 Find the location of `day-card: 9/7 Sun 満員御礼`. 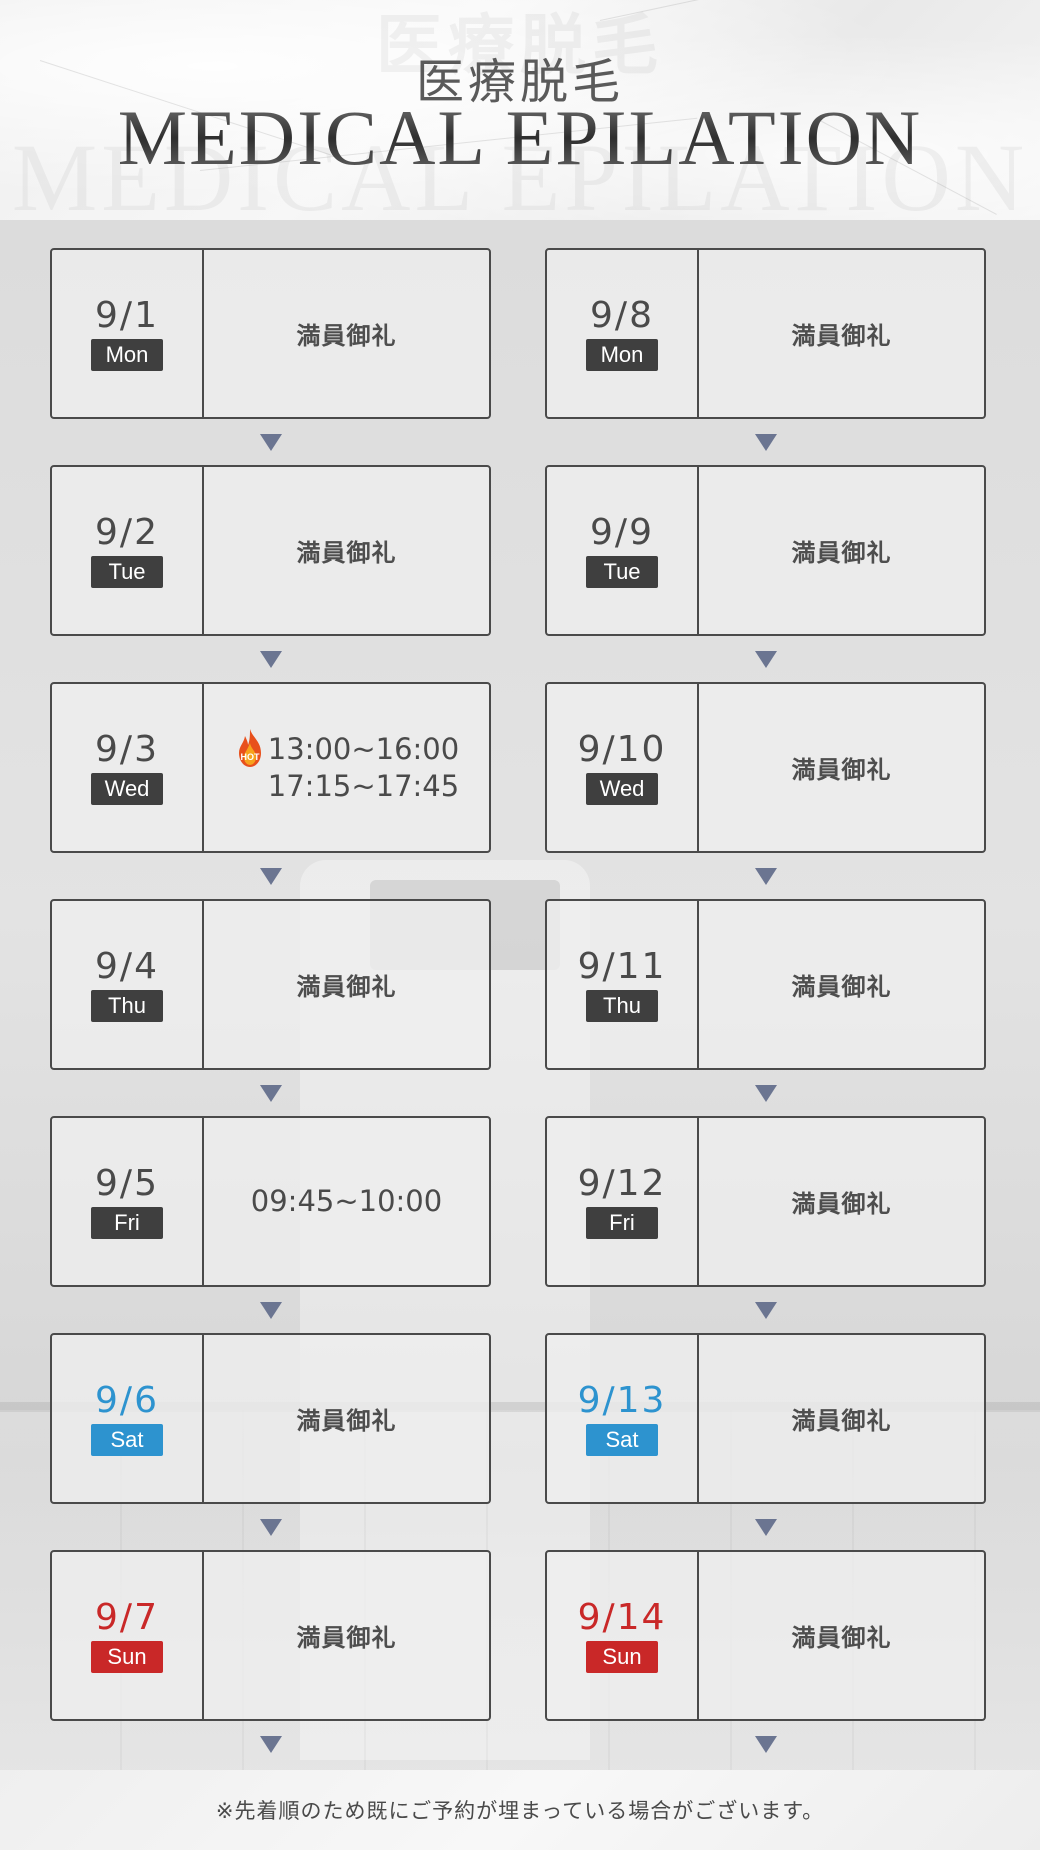

day-card: 9/7 Sun 満員御礼 is located at coordinates (270, 1635).